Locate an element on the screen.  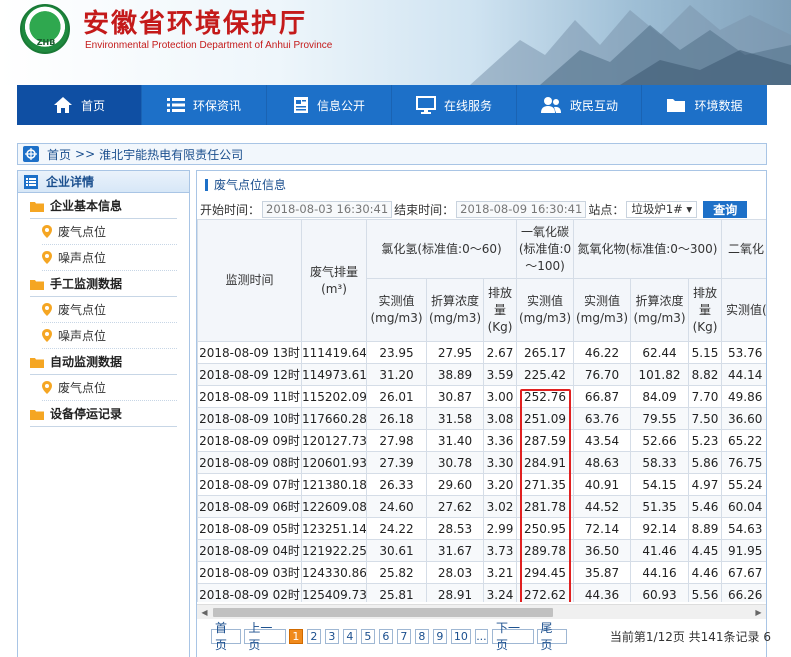
scroll-left-icon: ◀ is located at coordinates (204, 612).